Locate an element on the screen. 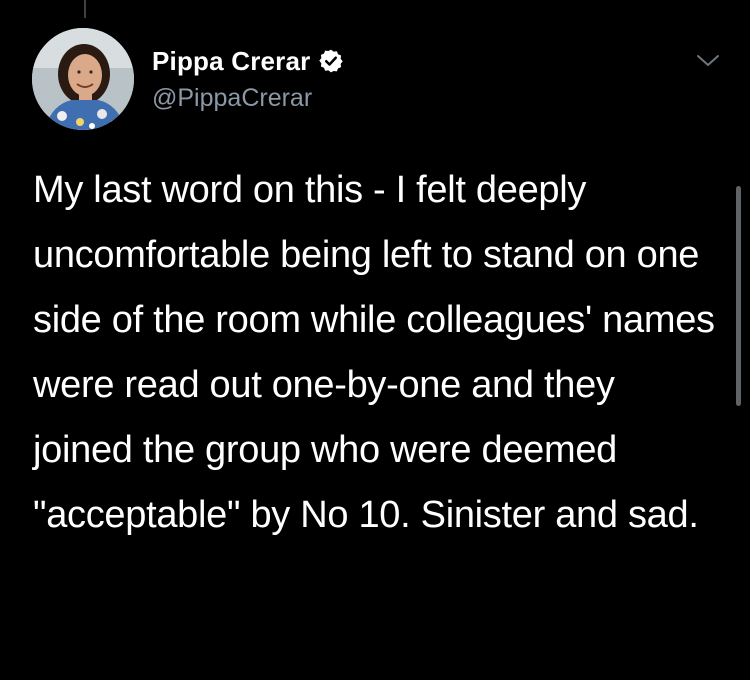  author-display-name: Pippa Crerar is located at coordinates (231, 61).